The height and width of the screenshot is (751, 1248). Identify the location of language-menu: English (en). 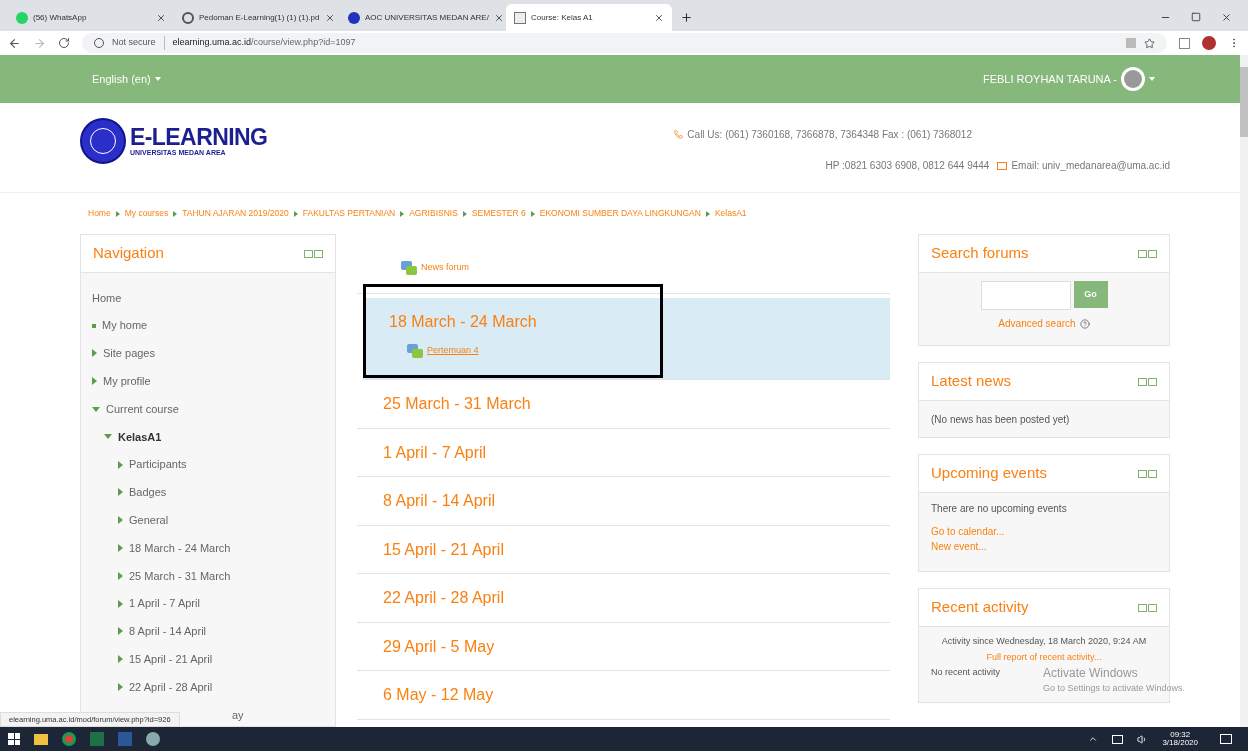
(121, 79).